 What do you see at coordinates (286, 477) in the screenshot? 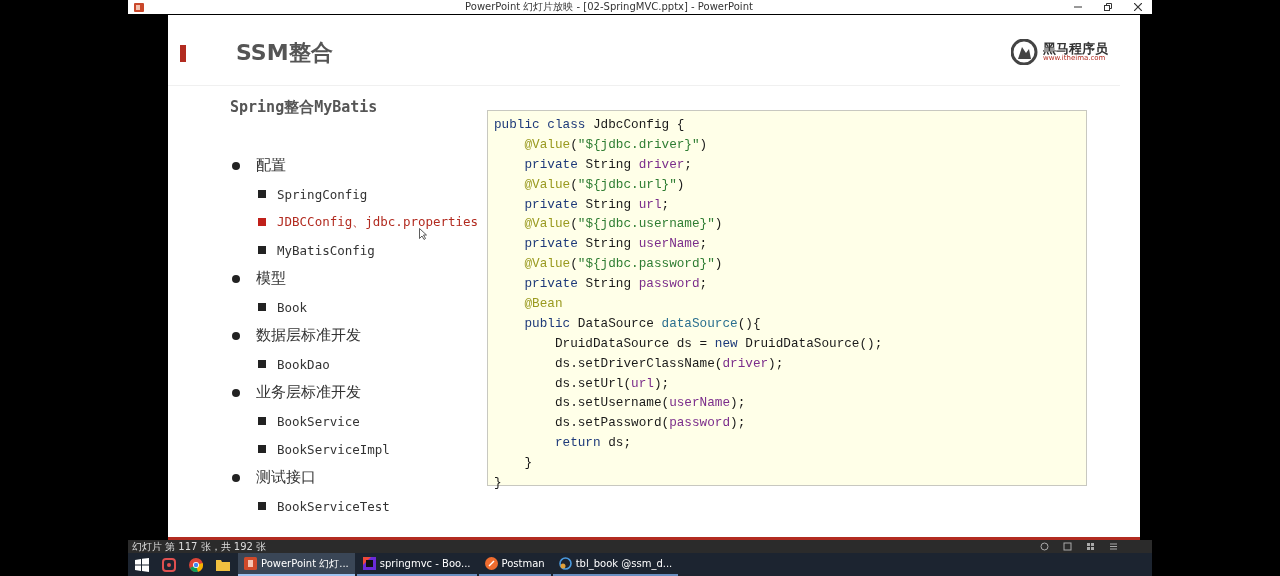
I see `outline-item: 测试接口` at bounding box center [286, 477].